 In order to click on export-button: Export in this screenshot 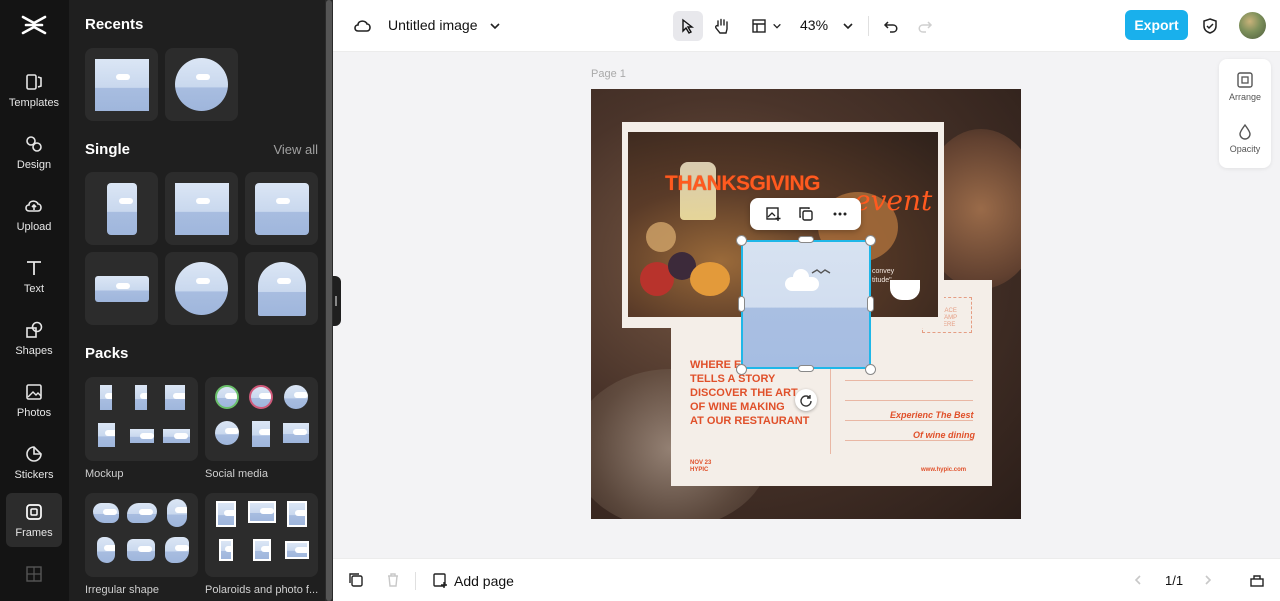, I will do `click(1156, 25)`.